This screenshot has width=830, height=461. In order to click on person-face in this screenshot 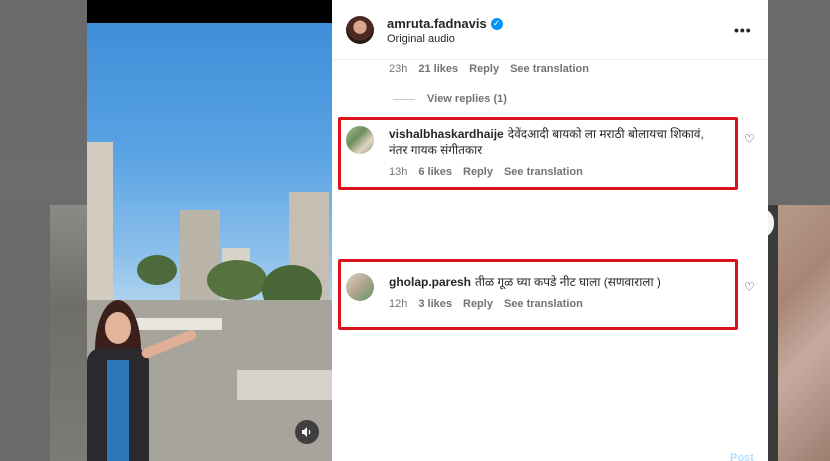, I will do `click(118, 328)`.